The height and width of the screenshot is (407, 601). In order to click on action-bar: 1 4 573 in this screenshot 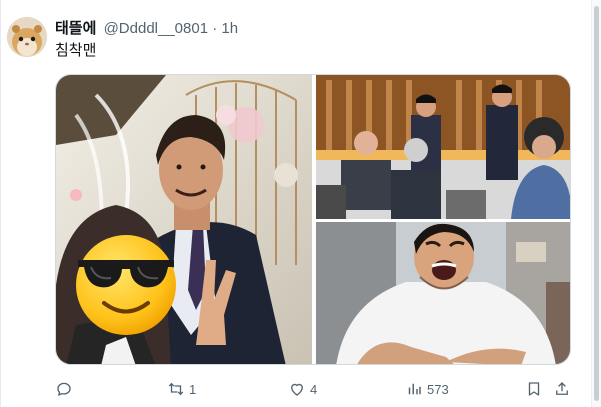, I will do `click(315, 389)`.